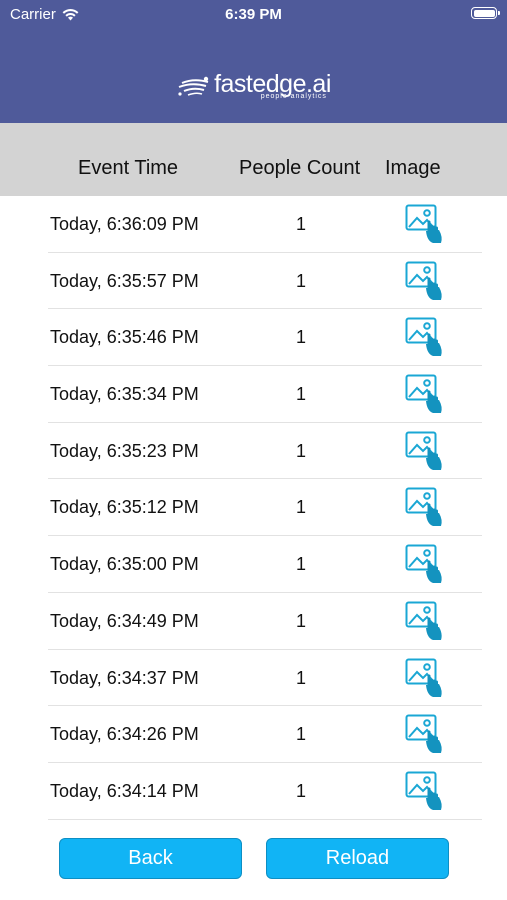 The image size is (507, 900). Describe the element at coordinates (300, 168) in the screenshot. I see `column-header-people-count: People Count` at that location.